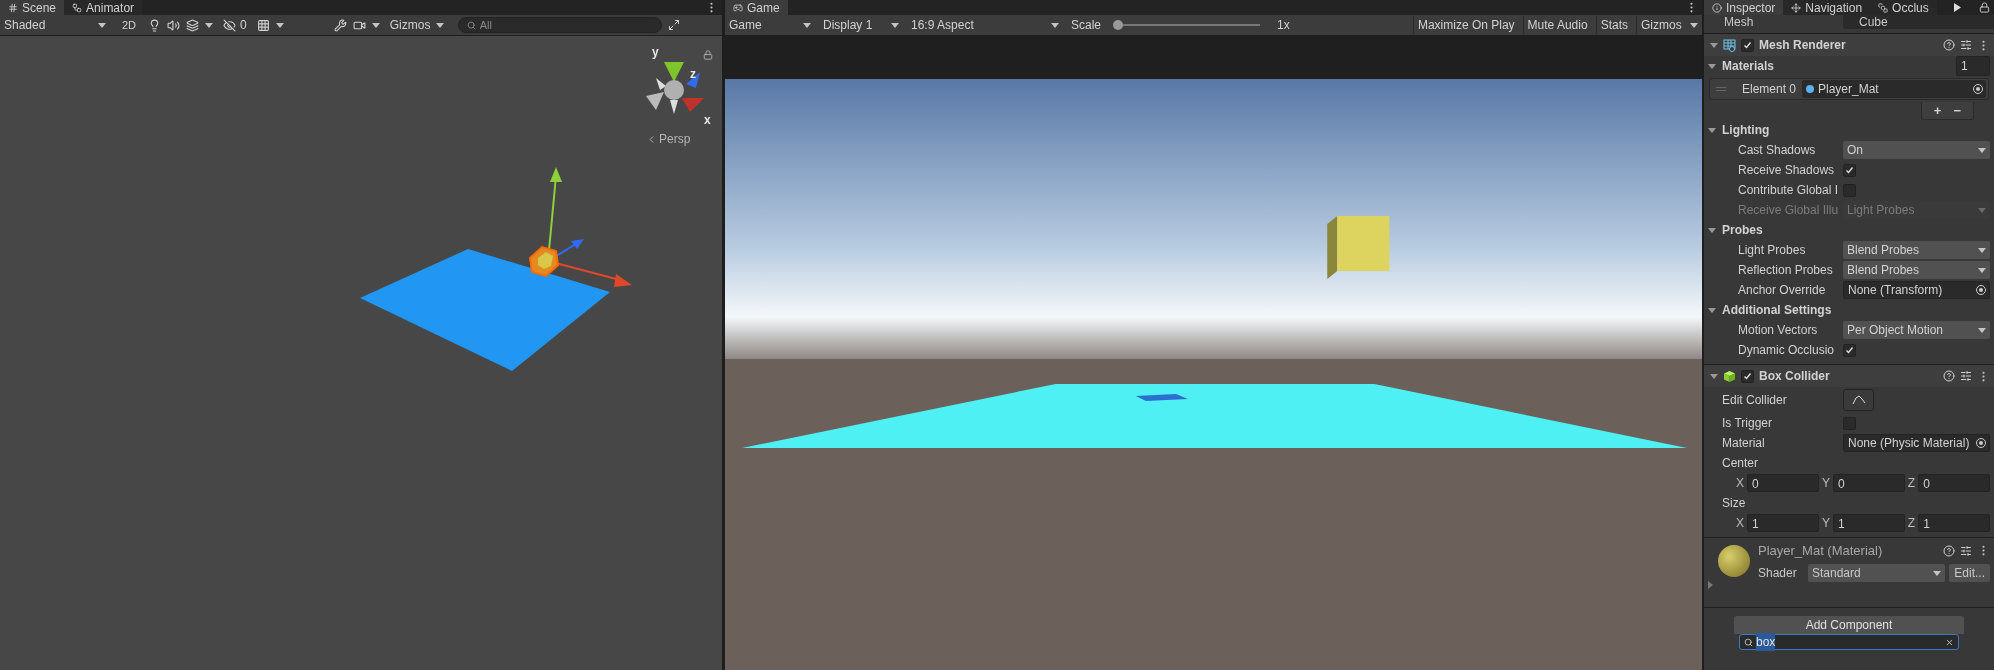 The image size is (1994, 670). Describe the element at coordinates (1748, 66) in the screenshot. I see `section-header: Materials` at that location.